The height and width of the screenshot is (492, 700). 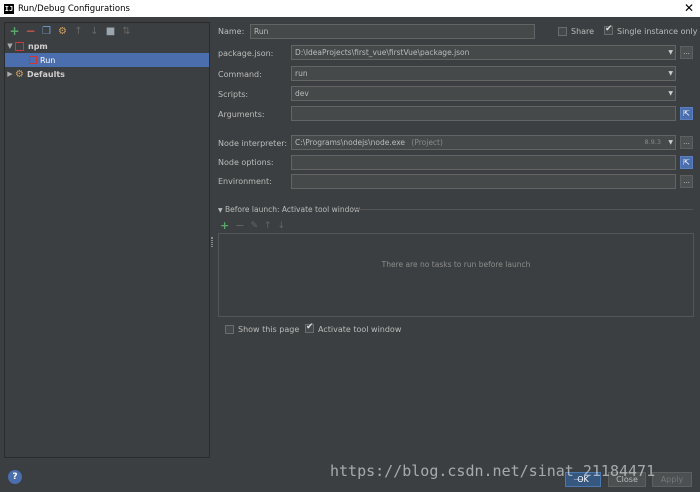 I want to click on apply-button: Apply, so click(x=672, y=479).